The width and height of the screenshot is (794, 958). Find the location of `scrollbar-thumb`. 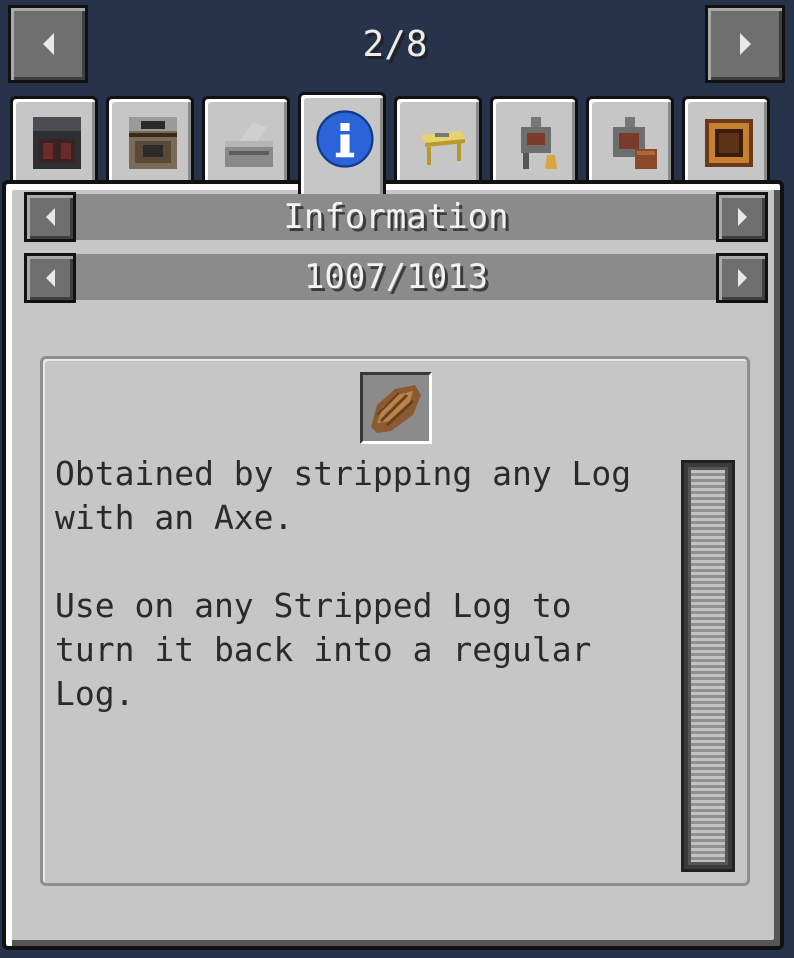

scrollbar-thumb is located at coordinates (708, 666).